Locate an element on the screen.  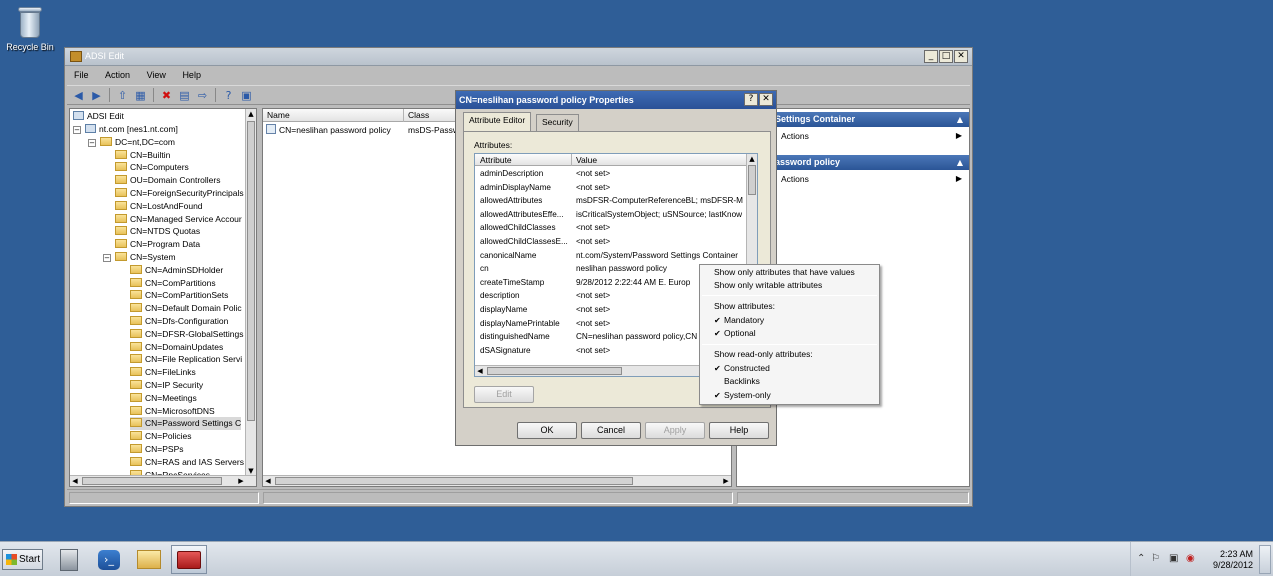
list-hscroll-thumb is located at coordinates (454, 481).